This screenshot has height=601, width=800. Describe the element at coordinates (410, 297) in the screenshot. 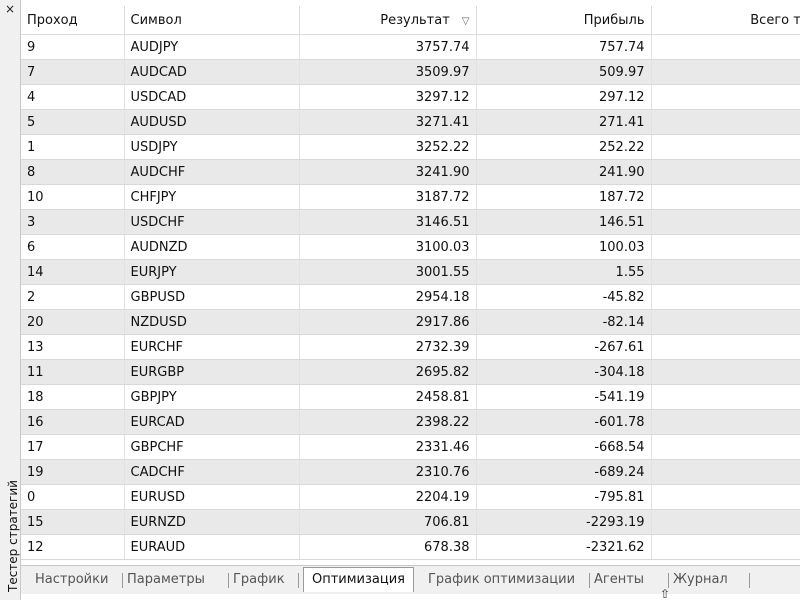

I see `table-row: 2 GBPUSD 2954.18 -45.82` at that location.